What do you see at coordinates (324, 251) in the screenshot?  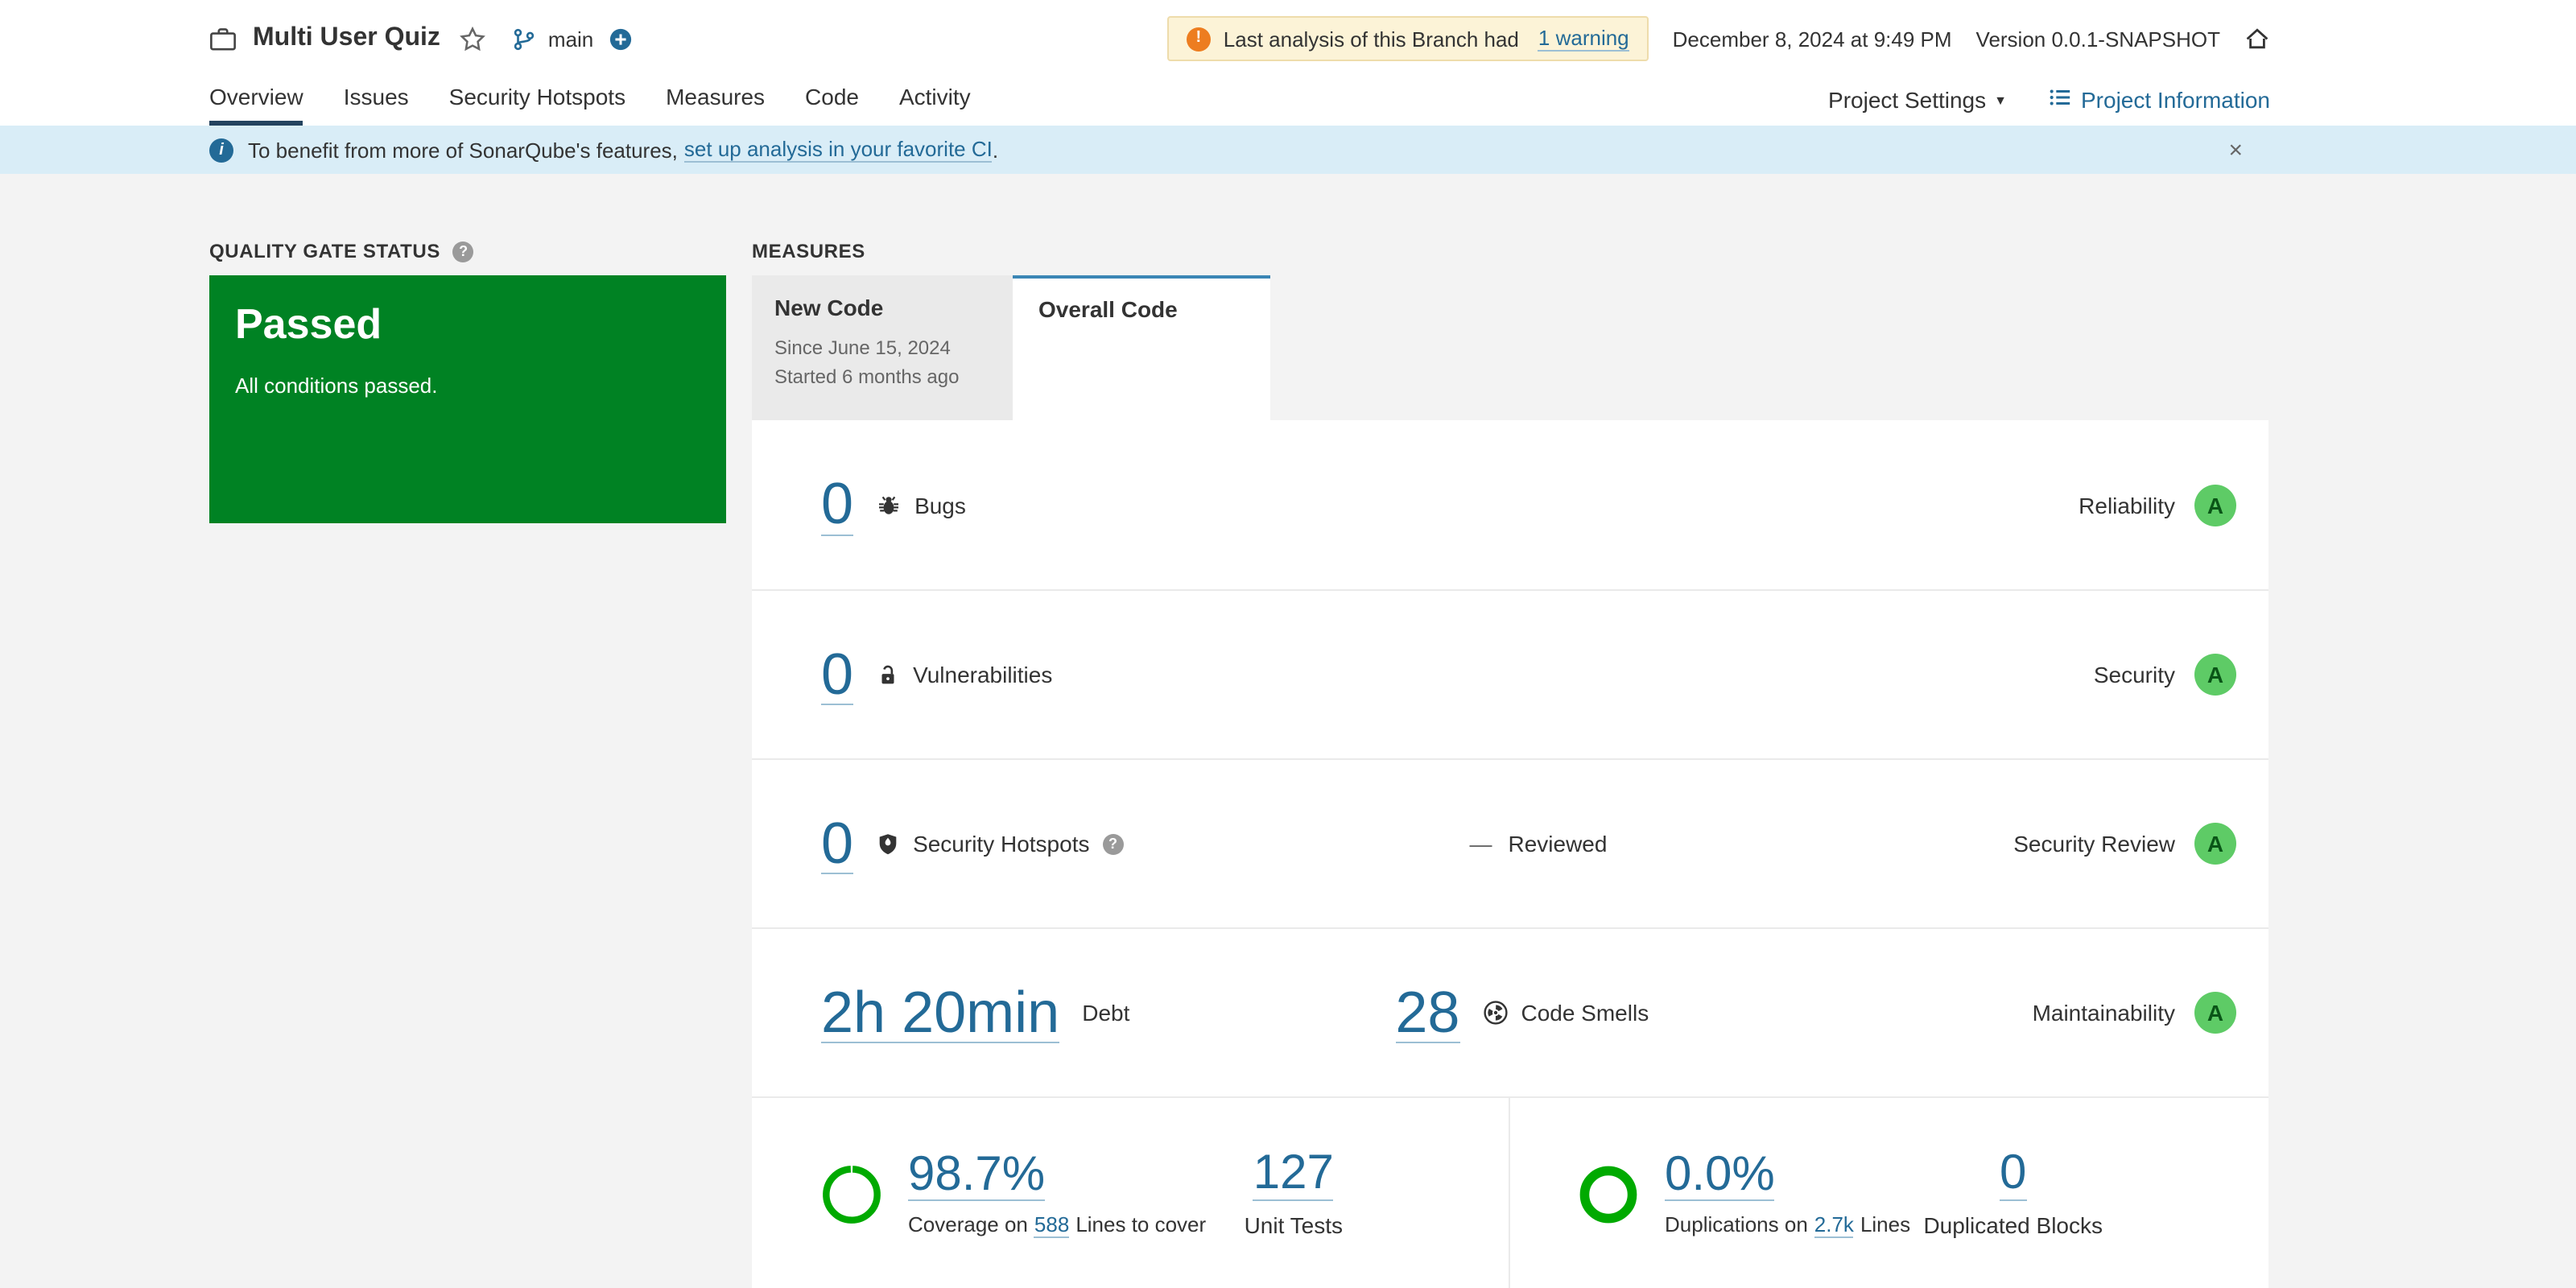 I see `quality-gate-heading: QUALITY GATE STATUS` at bounding box center [324, 251].